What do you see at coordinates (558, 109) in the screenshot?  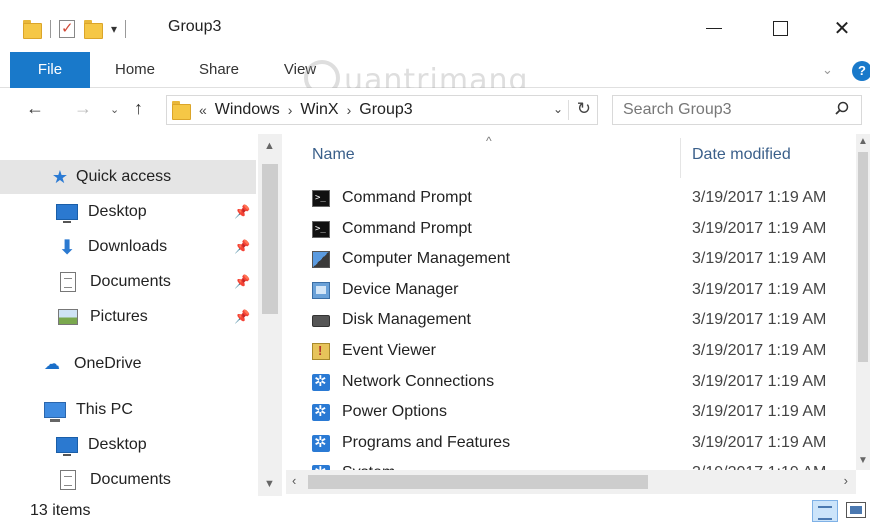 I see `address-history-dropdown-icon: ⌄` at bounding box center [558, 109].